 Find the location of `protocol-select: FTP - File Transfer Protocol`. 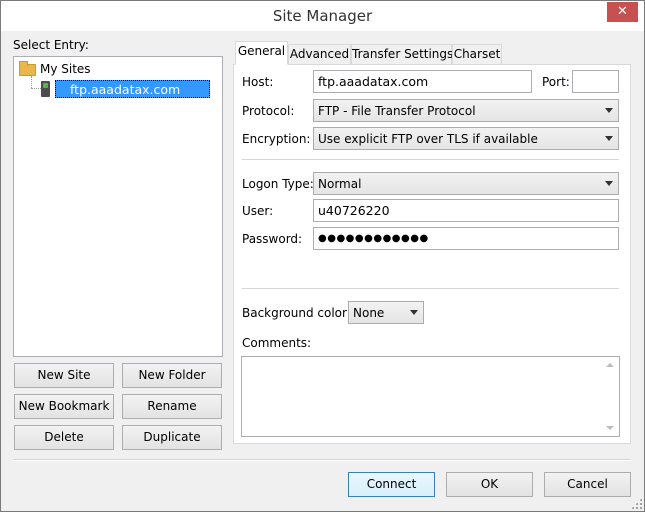

protocol-select: FTP - File Transfer Protocol is located at coordinates (466, 110).